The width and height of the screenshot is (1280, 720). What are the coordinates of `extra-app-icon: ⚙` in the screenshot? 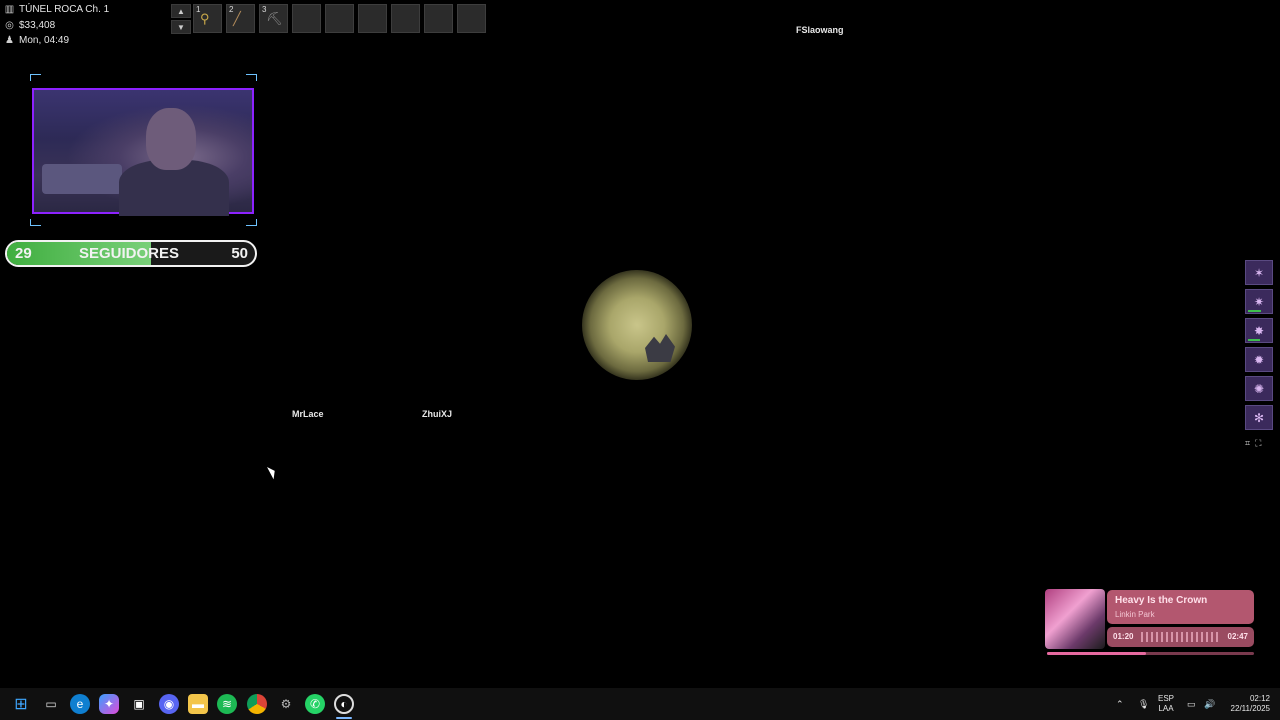 It's located at (286, 704).